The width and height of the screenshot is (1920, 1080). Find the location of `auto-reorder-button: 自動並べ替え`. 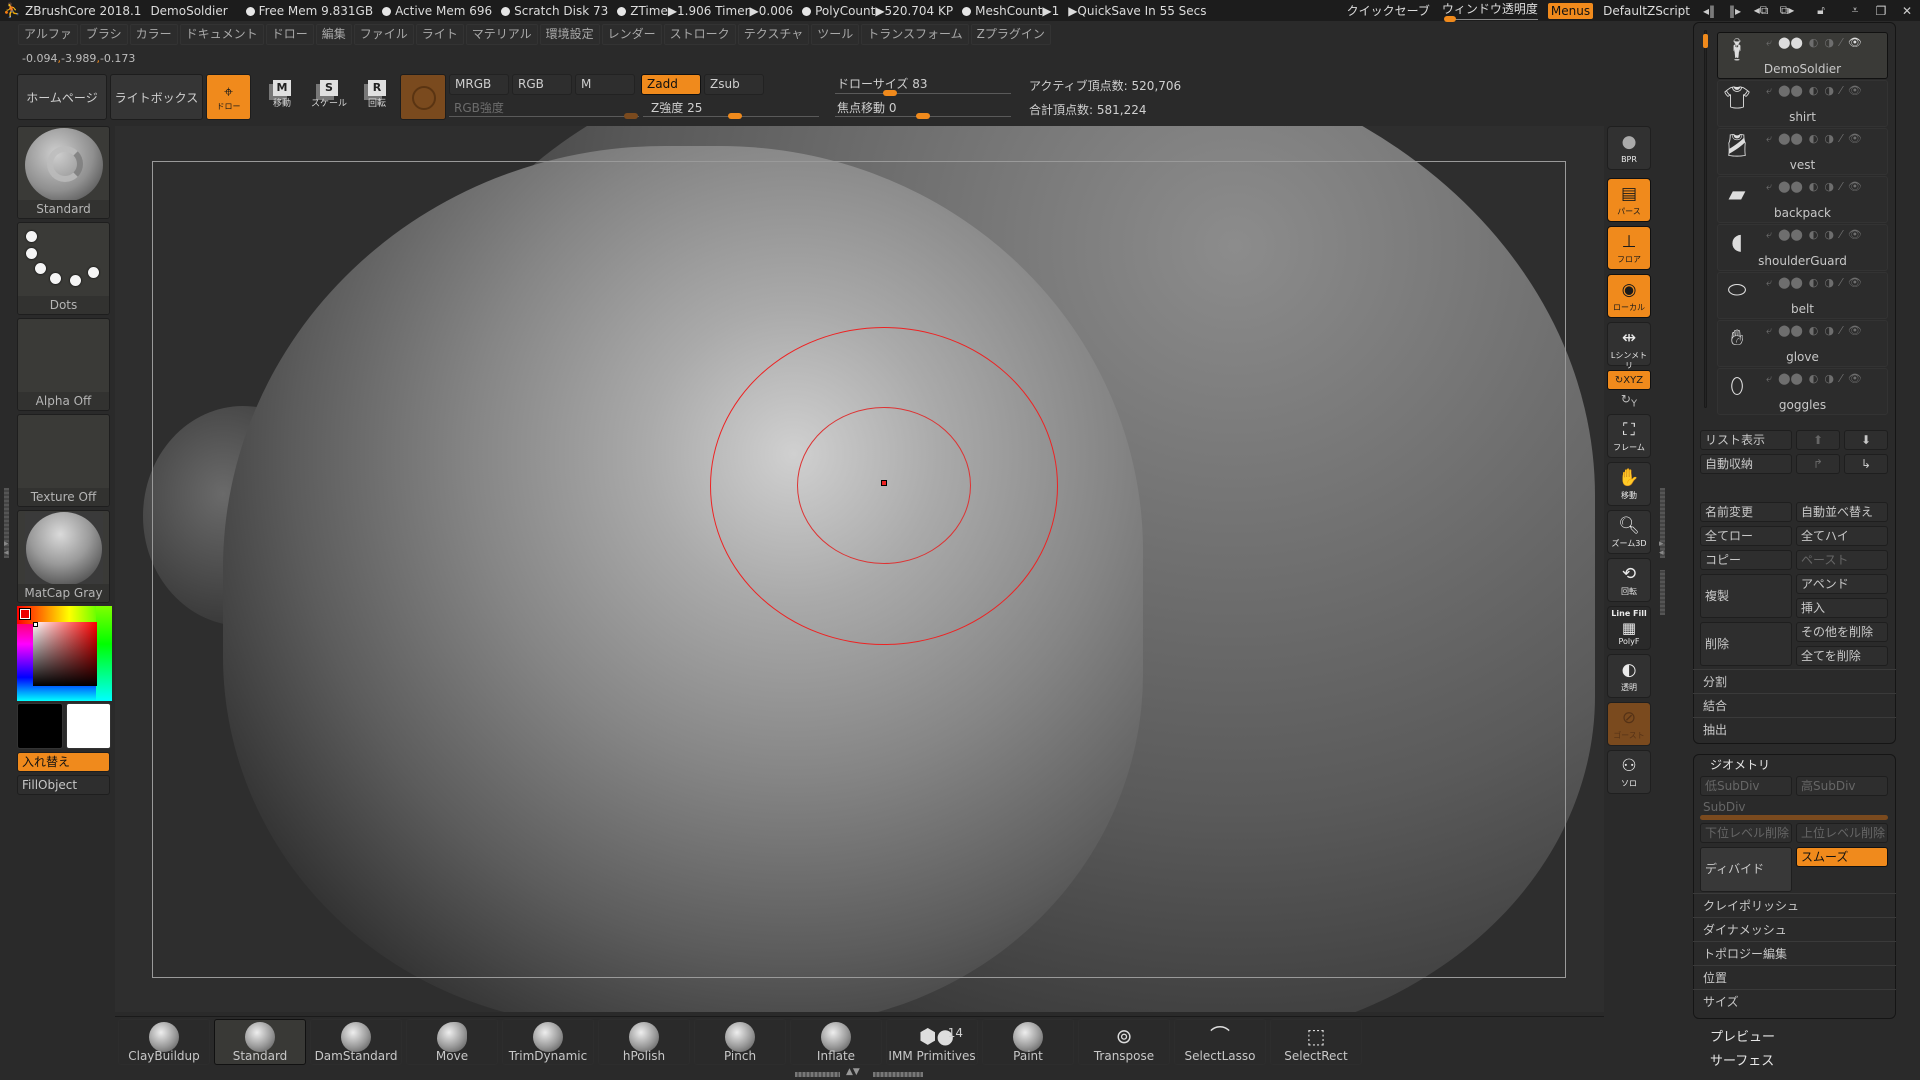

auto-reorder-button: 自動並べ替え is located at coordinates (1842, 512).